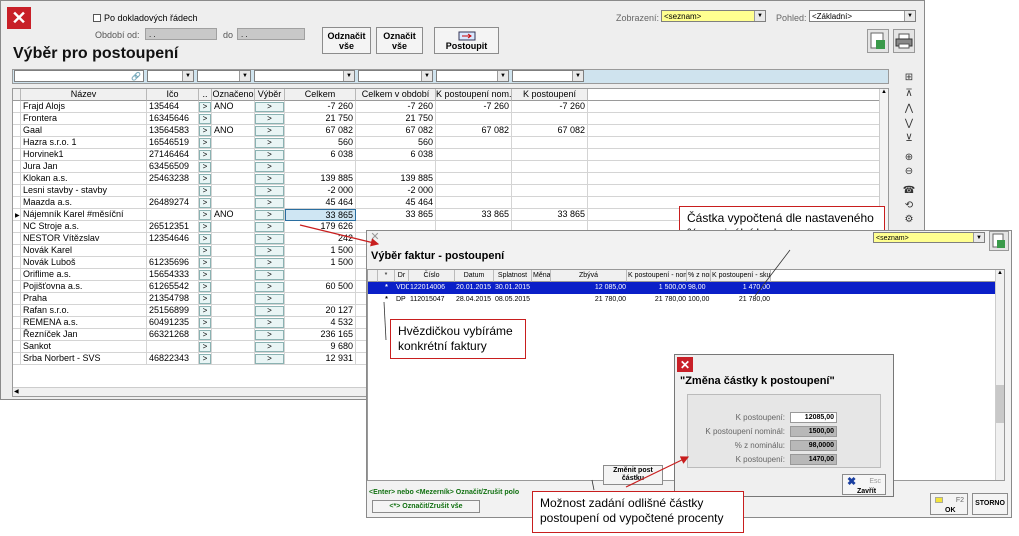  I want to click on arrow-callout3, so click(593, 485).